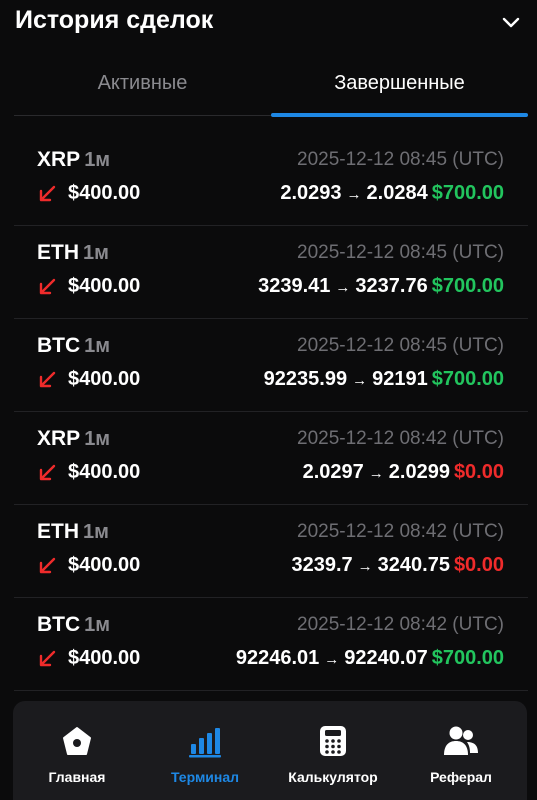 This screenshot has width=537, height=800. What do you see at coordinates (142, 83) in the screenshot?
I see `tab-active-trades: Активные` at bounding box center [142, 83].